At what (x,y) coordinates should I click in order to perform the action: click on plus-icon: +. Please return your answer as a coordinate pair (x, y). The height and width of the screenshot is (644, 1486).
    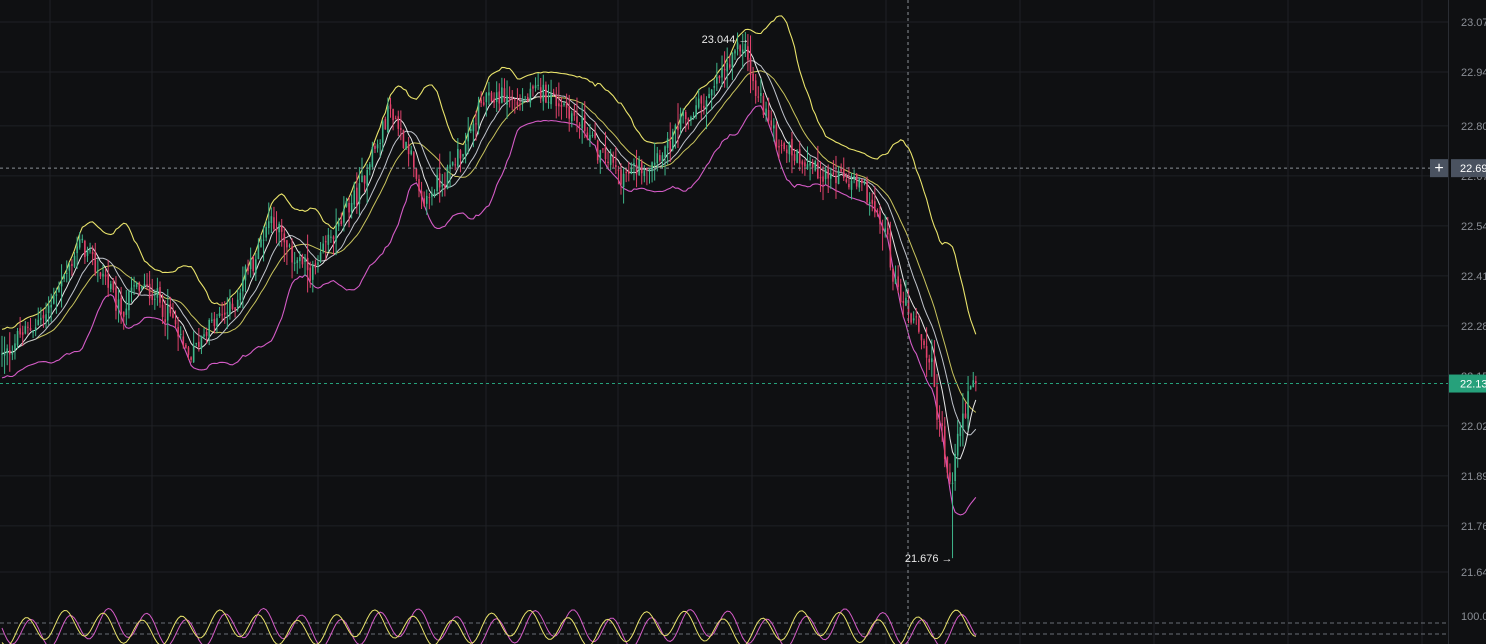
    Looking at the image, I should click on (1438, 168).